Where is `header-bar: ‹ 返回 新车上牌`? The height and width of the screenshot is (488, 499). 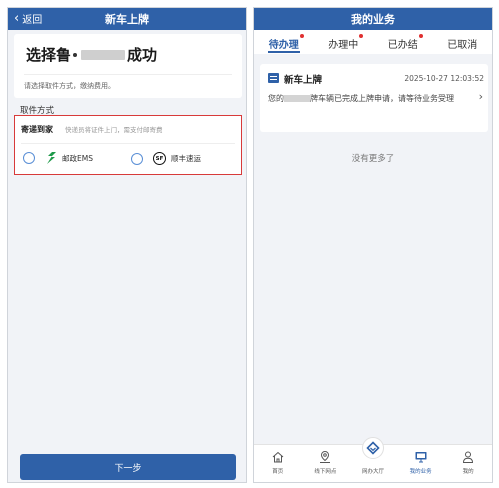
header-bar: ‹ 返回 新车上牌 is located at coordinates (127, 19).